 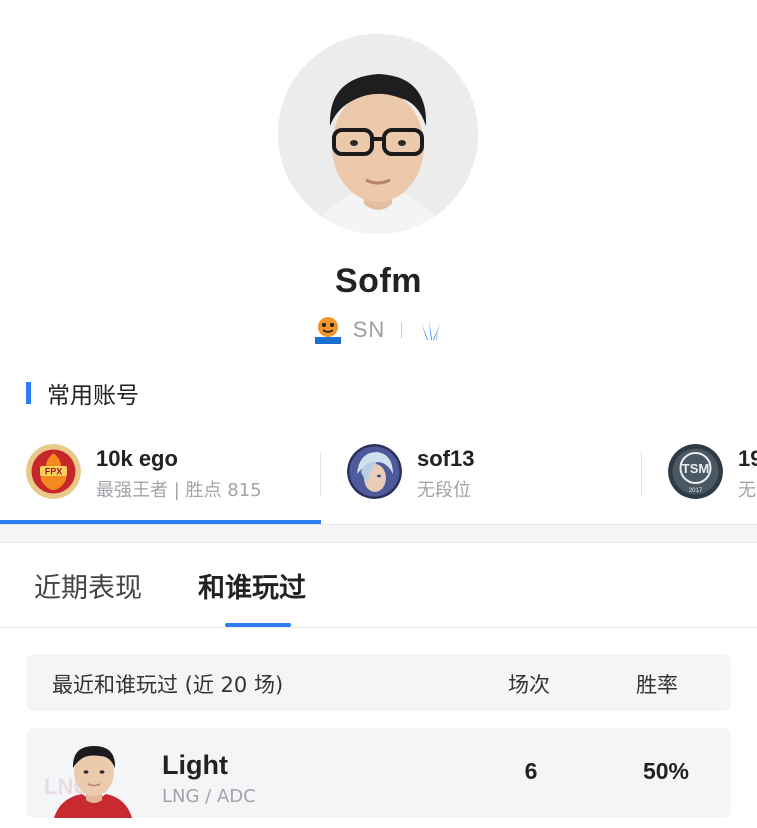 I want to click on played-with-table-header: 最近和谁玩过 (近 20 场) 场次 胜率, so click(x=378, y=682).